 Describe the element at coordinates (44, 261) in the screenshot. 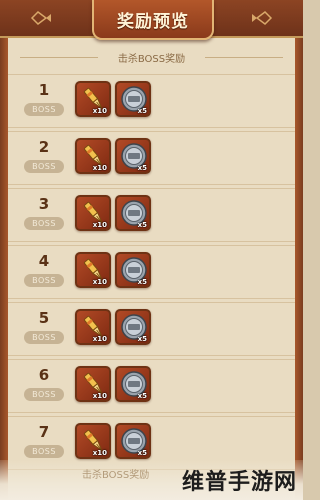

I see `rank-number: 4` at that location.